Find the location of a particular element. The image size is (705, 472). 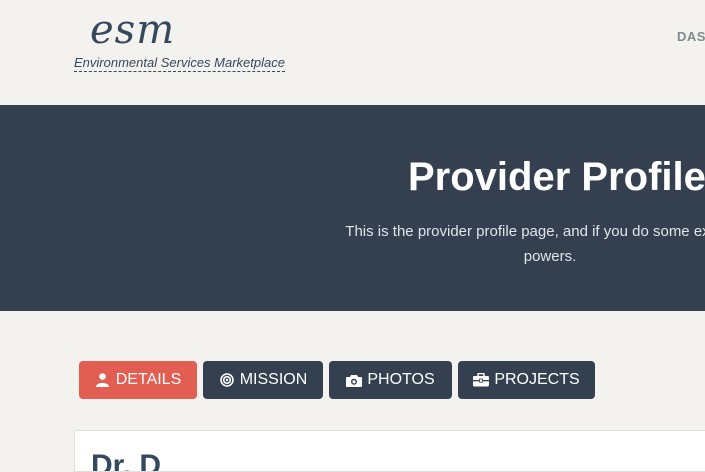

tab-details: DETAILS is located at coordinates (138, 380).